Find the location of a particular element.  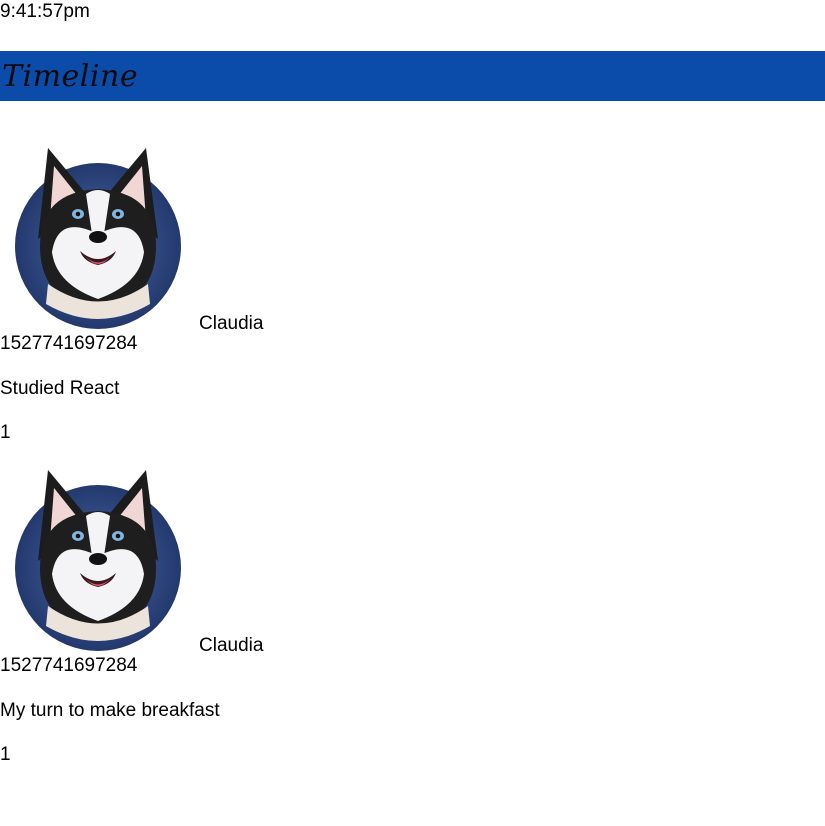

page-title: Timeline is located at coordinates (70, 76).